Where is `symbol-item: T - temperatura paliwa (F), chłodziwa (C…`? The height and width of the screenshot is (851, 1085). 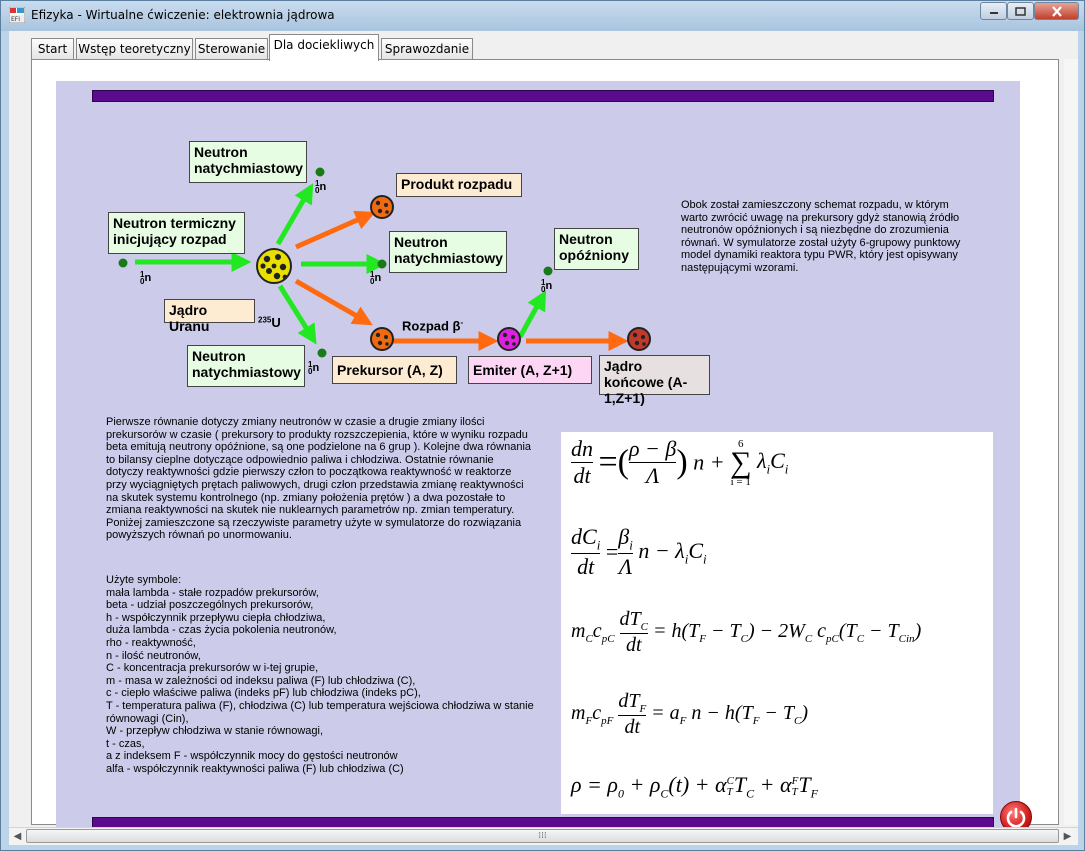 symbol-item: T - temperatura paliwa (F), chłodziwa (C… is located at coordinates (320, 712).